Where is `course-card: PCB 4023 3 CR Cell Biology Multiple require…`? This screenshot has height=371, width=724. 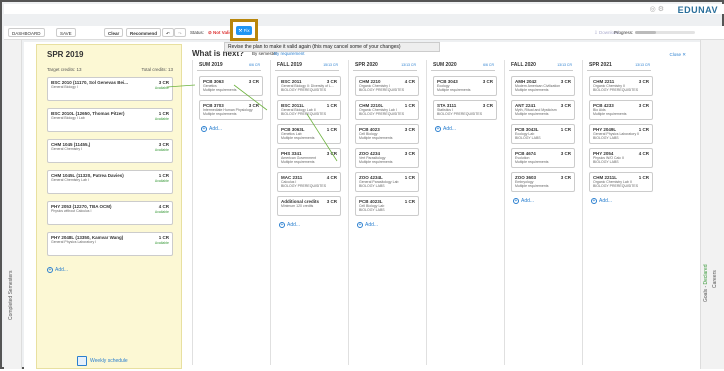
course-card: PCB 4023 3 CR Cell Biology Multiple require… is located at coordinates (387, 134).